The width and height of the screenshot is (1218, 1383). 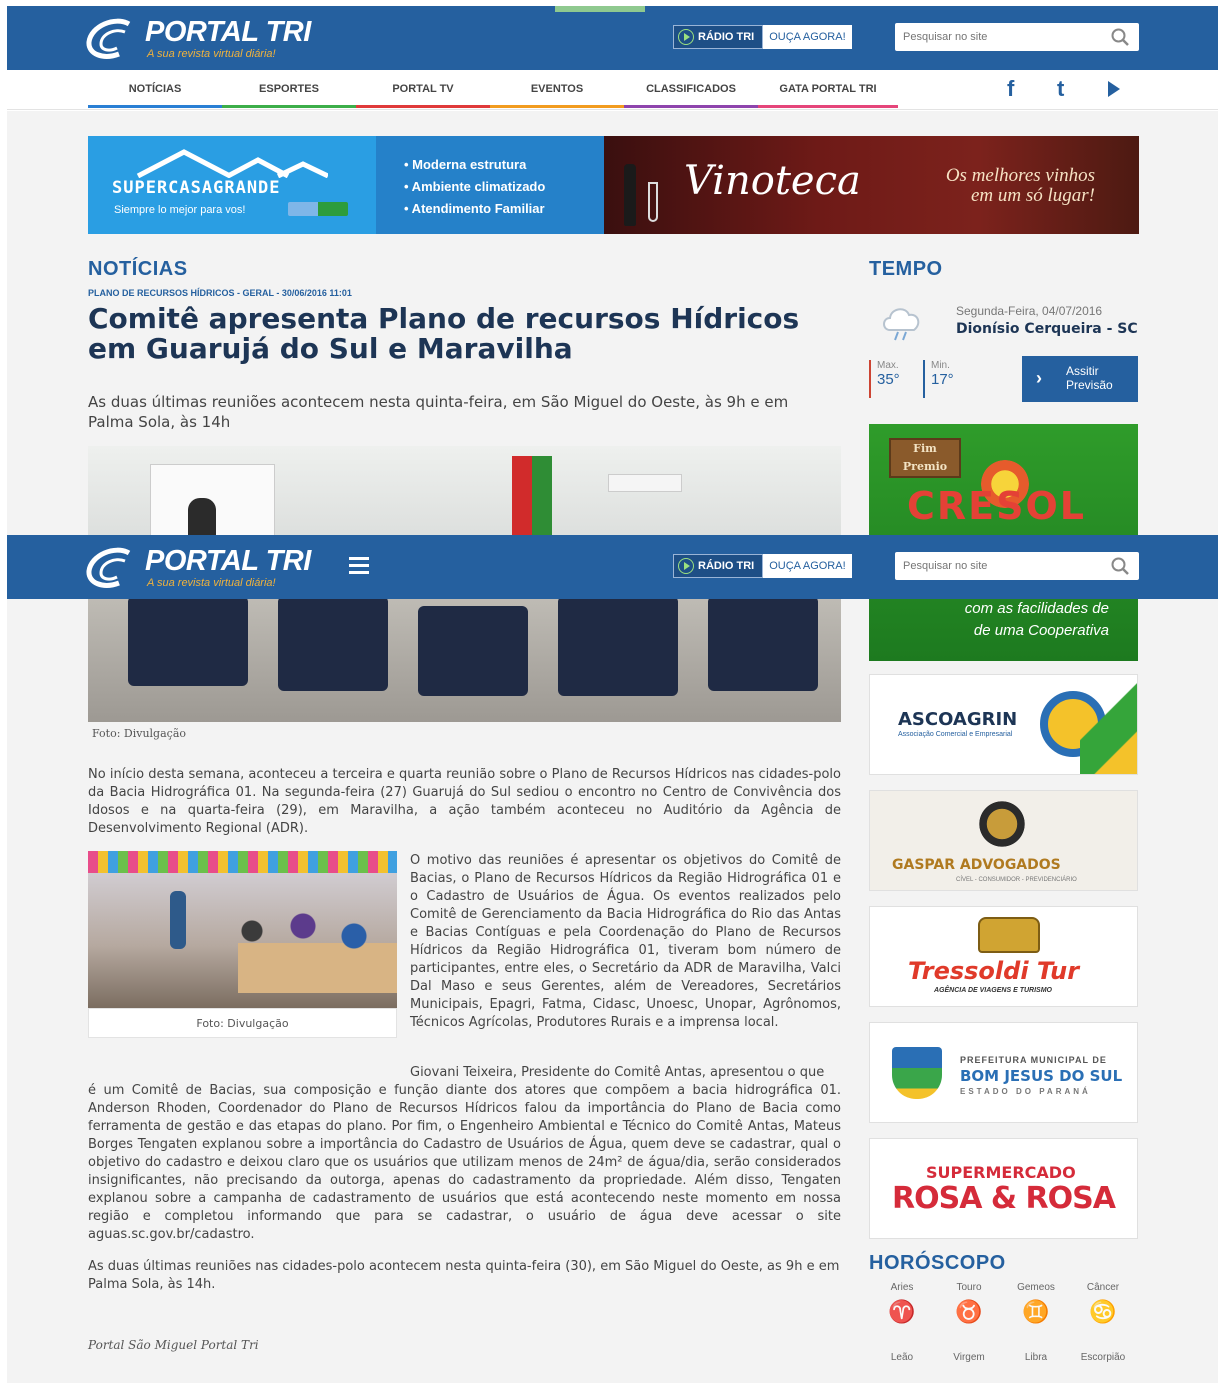 I want to click on cresol-tag-line: com as facilidades de, so click(x=1036, y=608).